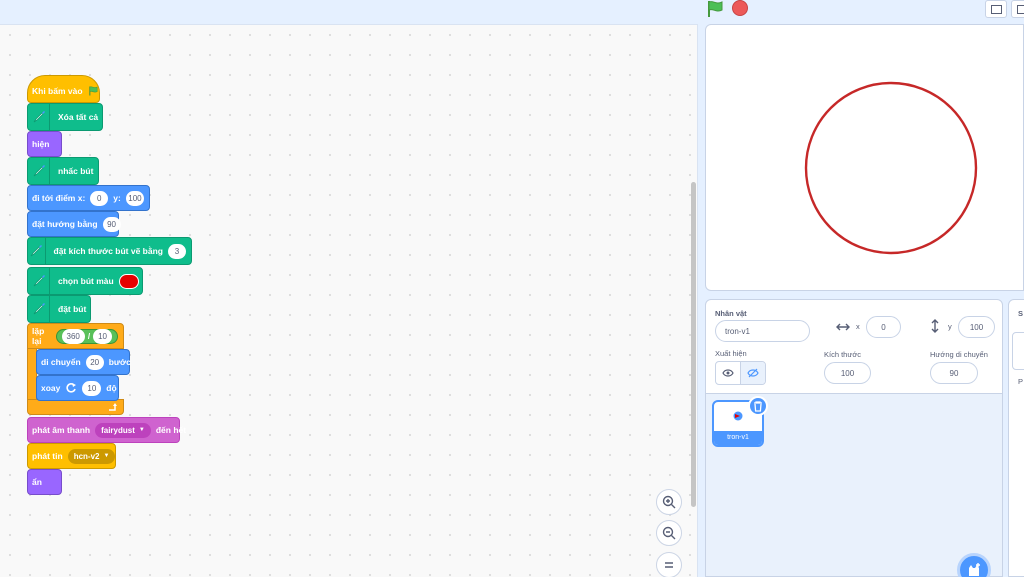  Describe the element at coordinates (89, 336) in the screenshot. I see `operator-label: /` at that location.